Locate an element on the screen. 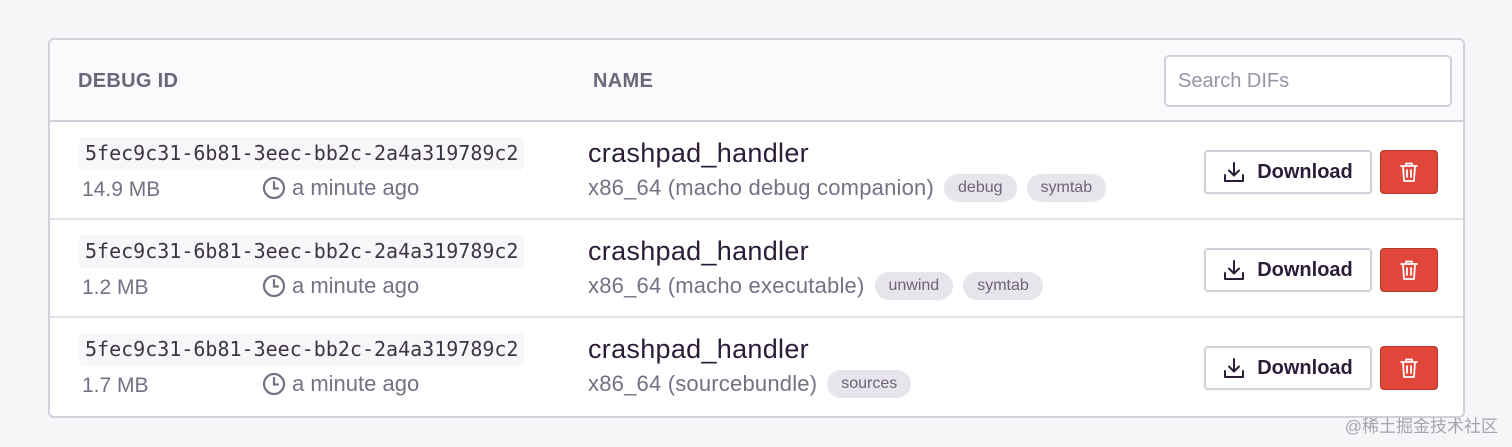 The height and width of the screenshot is (447, 1512). file-size: 1.2 MB is located at coordinates (115, 287).